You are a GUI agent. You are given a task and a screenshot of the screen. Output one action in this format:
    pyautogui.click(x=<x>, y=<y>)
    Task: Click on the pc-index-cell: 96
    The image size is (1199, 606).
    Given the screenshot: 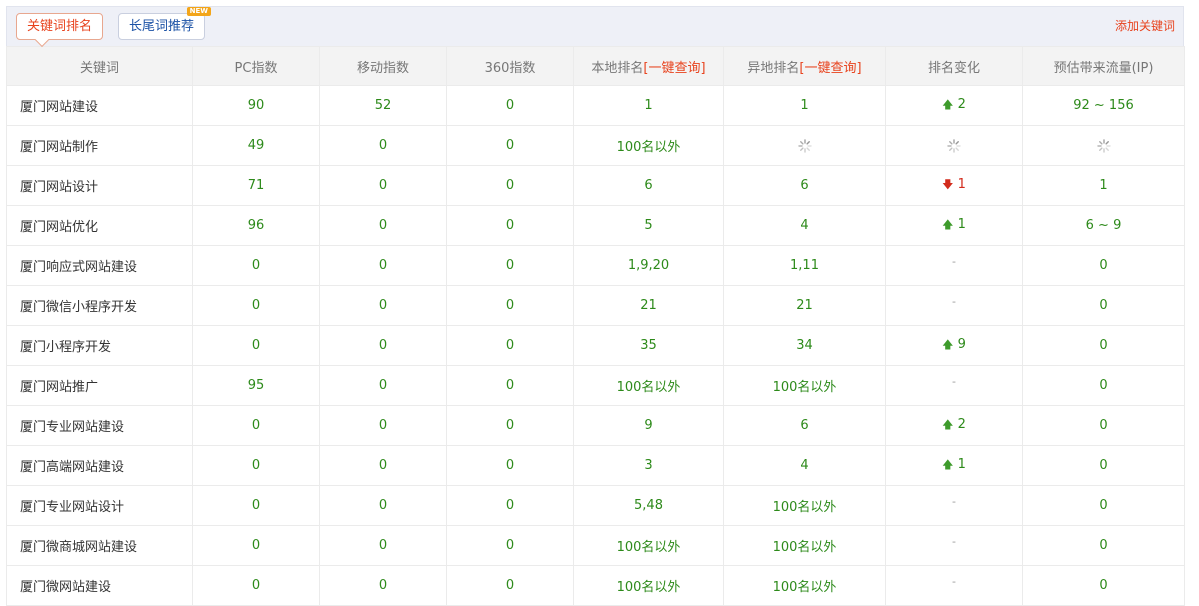 What is the action you would take?
    pyautogui.click(x=256, y=225)
    